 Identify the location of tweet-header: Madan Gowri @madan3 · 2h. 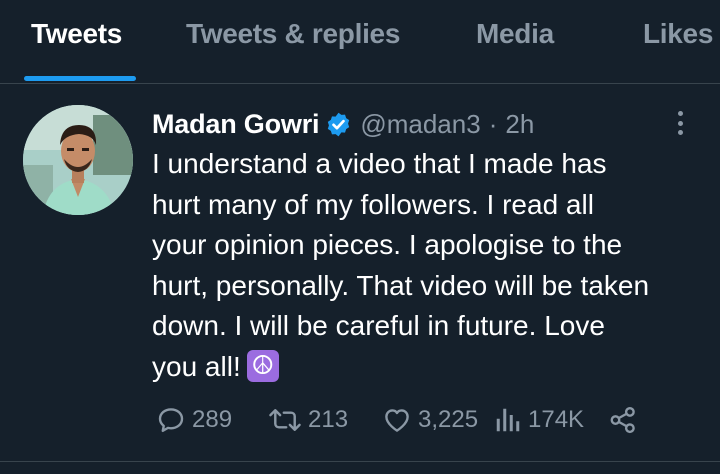
(343, 124).